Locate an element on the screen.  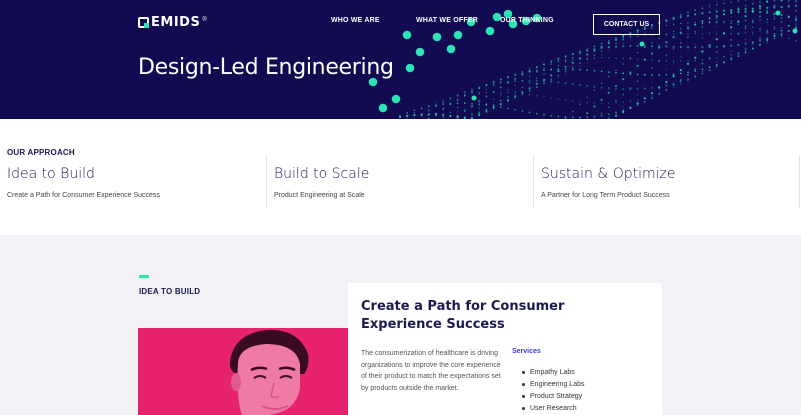
hero-title: Design-Led Engineering is located at coordinates (266, 67).